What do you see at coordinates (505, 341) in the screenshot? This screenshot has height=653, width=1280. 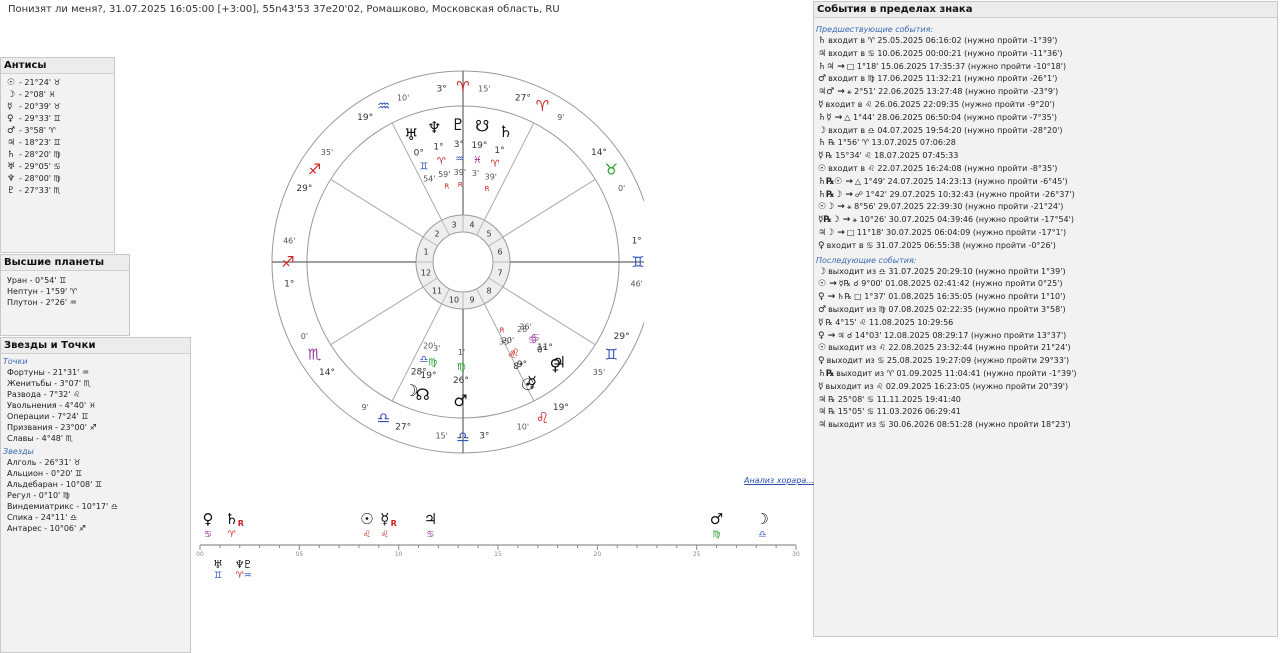 I see `planet-minutes: 35'` at bounding box center [505, 341].